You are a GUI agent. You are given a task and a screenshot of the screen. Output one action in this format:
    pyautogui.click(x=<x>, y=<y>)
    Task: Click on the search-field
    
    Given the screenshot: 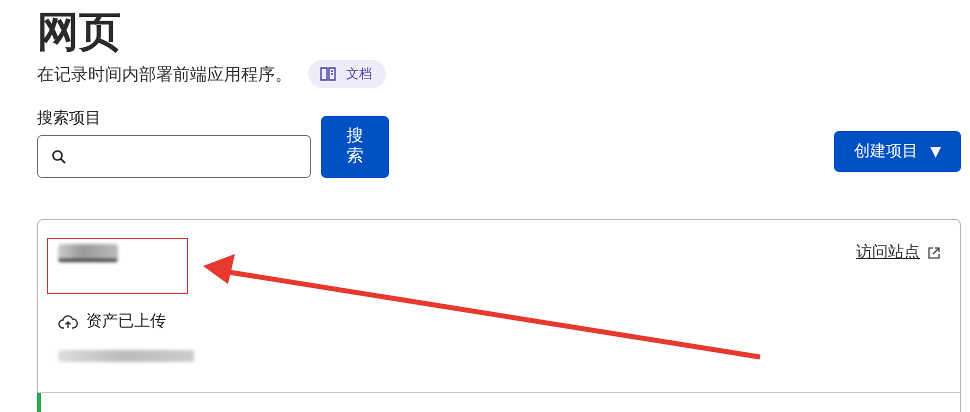 What is the action you would take?
    pyautogui.click(x=174, y=156)
    